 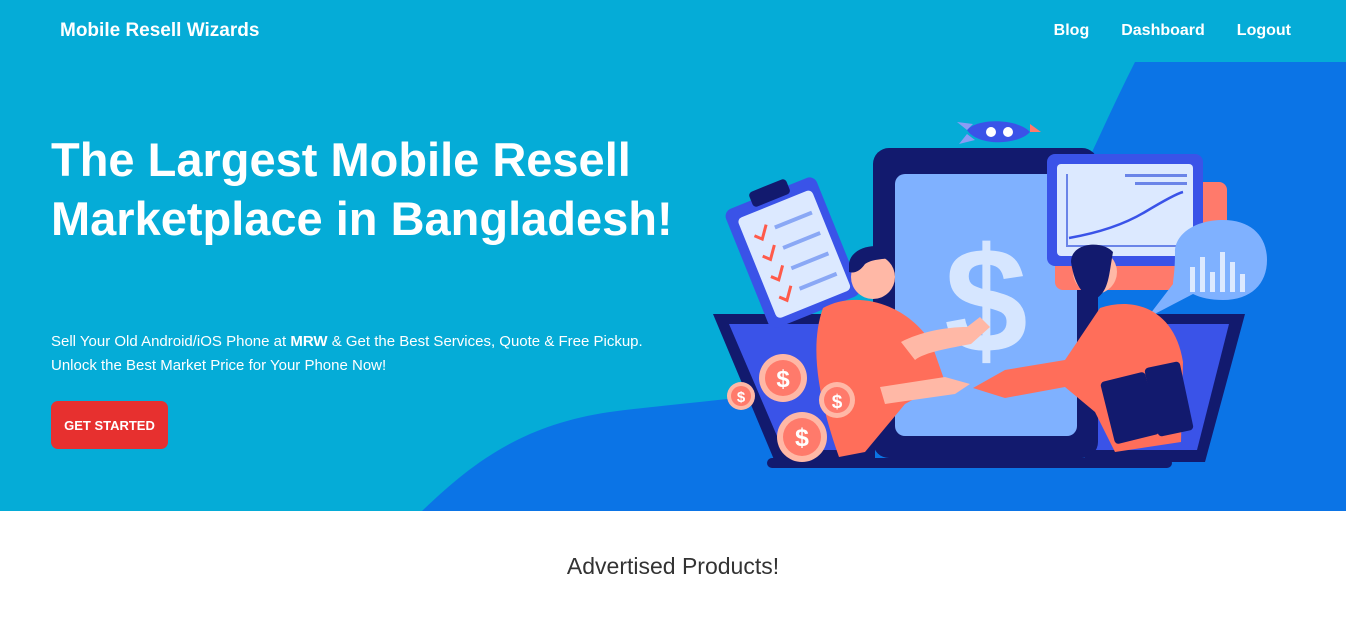 I want to click on nav-link-logout: Logout, so click(x=1264, y=31).